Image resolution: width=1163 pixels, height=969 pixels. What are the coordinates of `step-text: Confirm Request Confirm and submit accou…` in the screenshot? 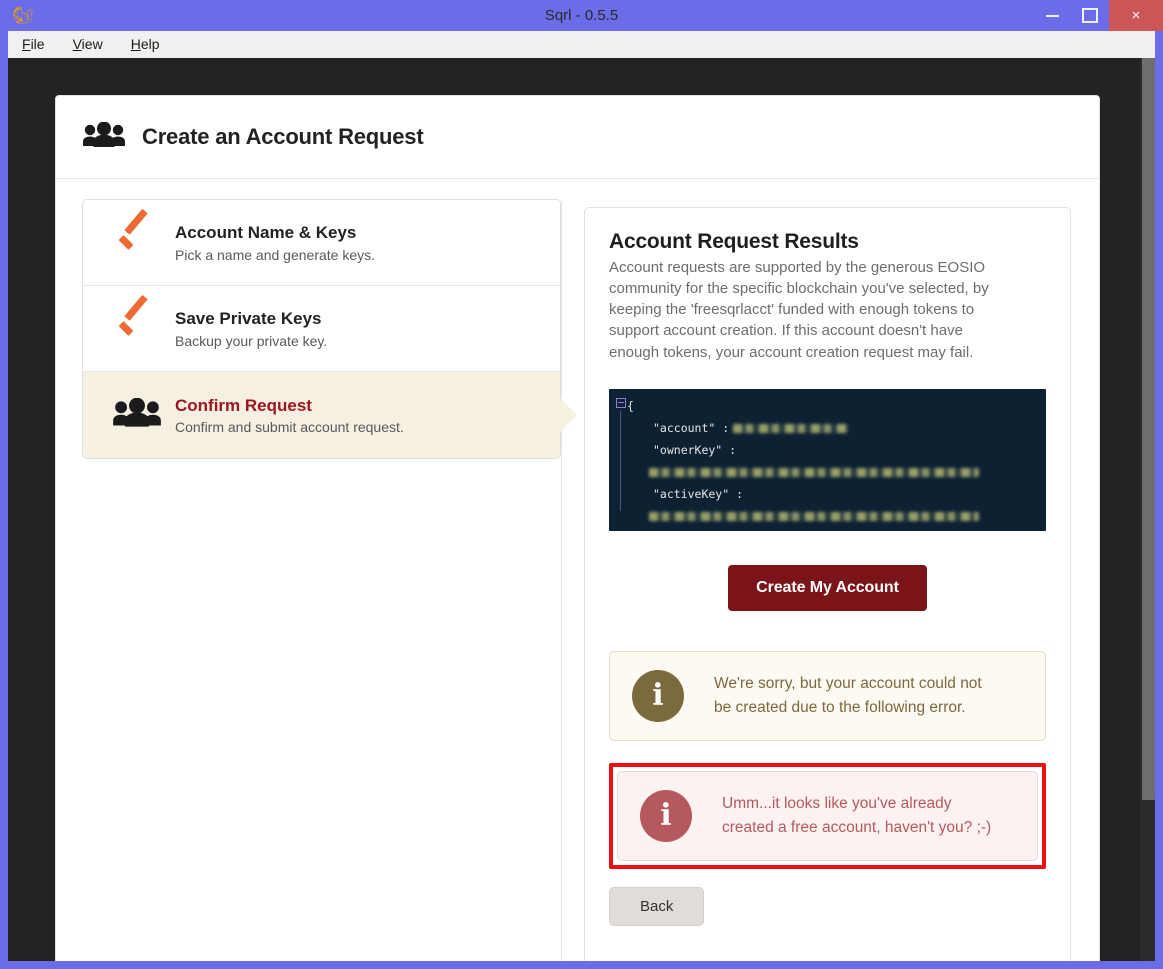 It's located at (286, 415).